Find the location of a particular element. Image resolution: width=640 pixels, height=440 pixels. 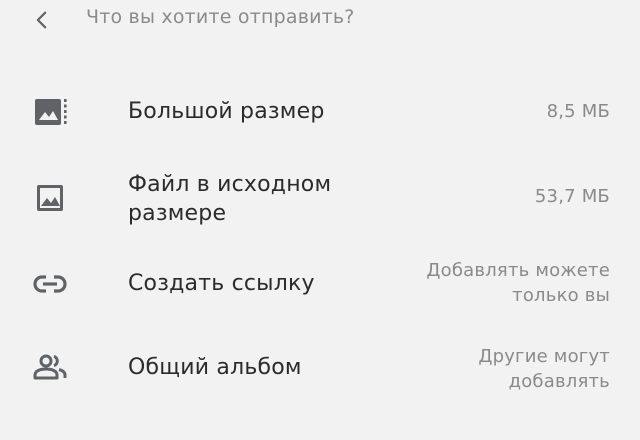

header: Что вы хотите отправить? is located at coordinates (320, 20).